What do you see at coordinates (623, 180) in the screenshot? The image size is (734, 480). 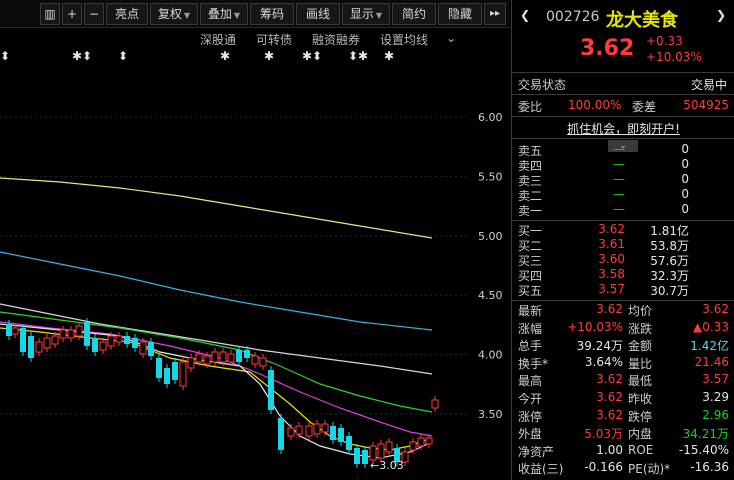 I see `sell-level-row: 卖三 —0` at bounding box center [623, 180].